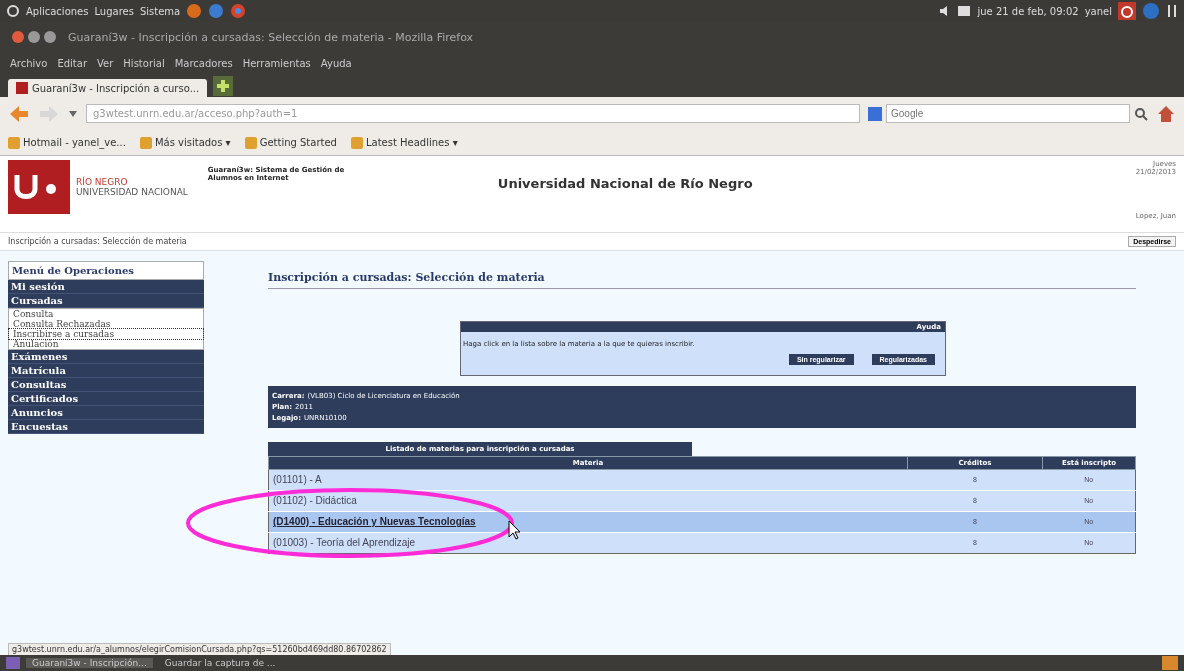  What do you see at coordinates (72, 63) in the screenshot?
I see `menu-item: Editar` at bounding box center [72, 63].